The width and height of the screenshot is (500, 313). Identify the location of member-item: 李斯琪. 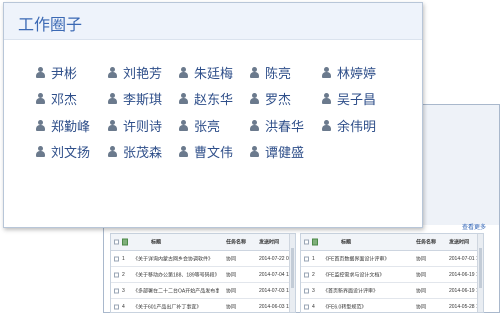
(135, 99).